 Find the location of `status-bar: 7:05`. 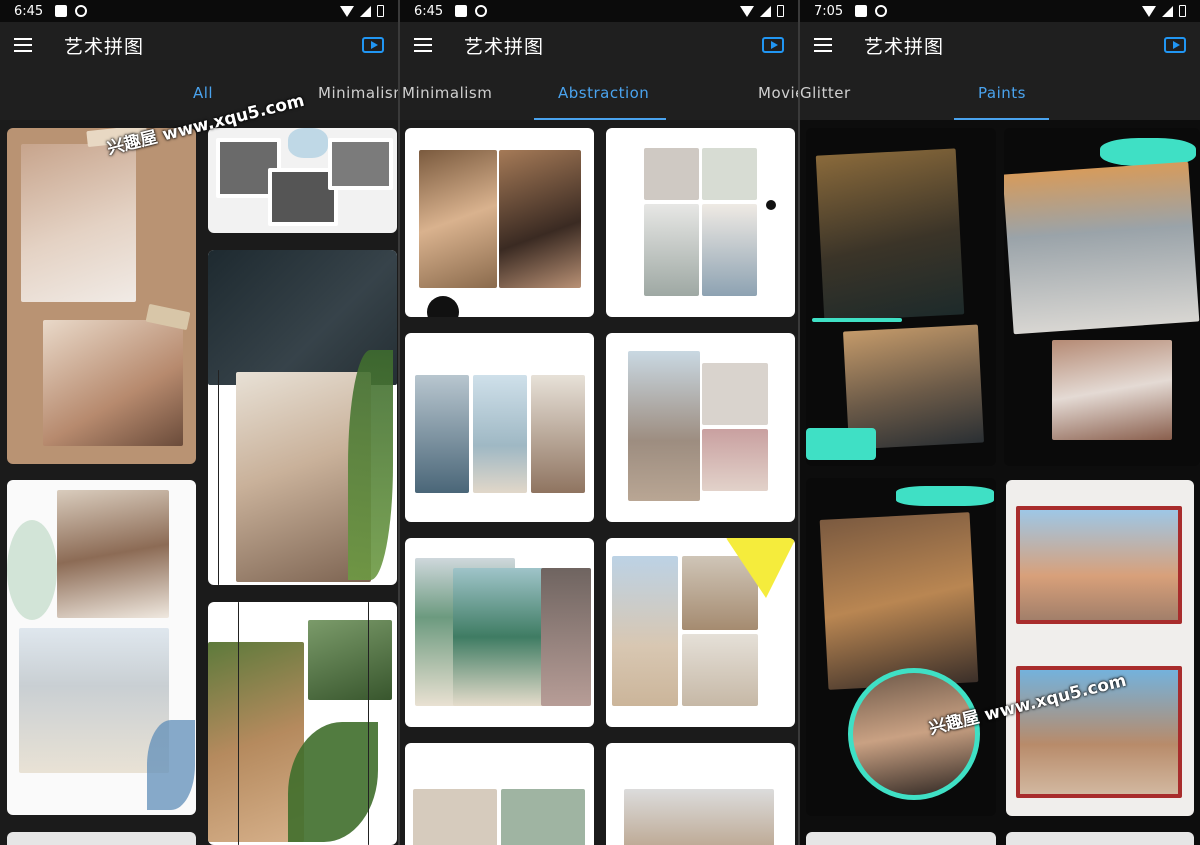

status-bar: 7:05 is located at coordinates (1000, 11).